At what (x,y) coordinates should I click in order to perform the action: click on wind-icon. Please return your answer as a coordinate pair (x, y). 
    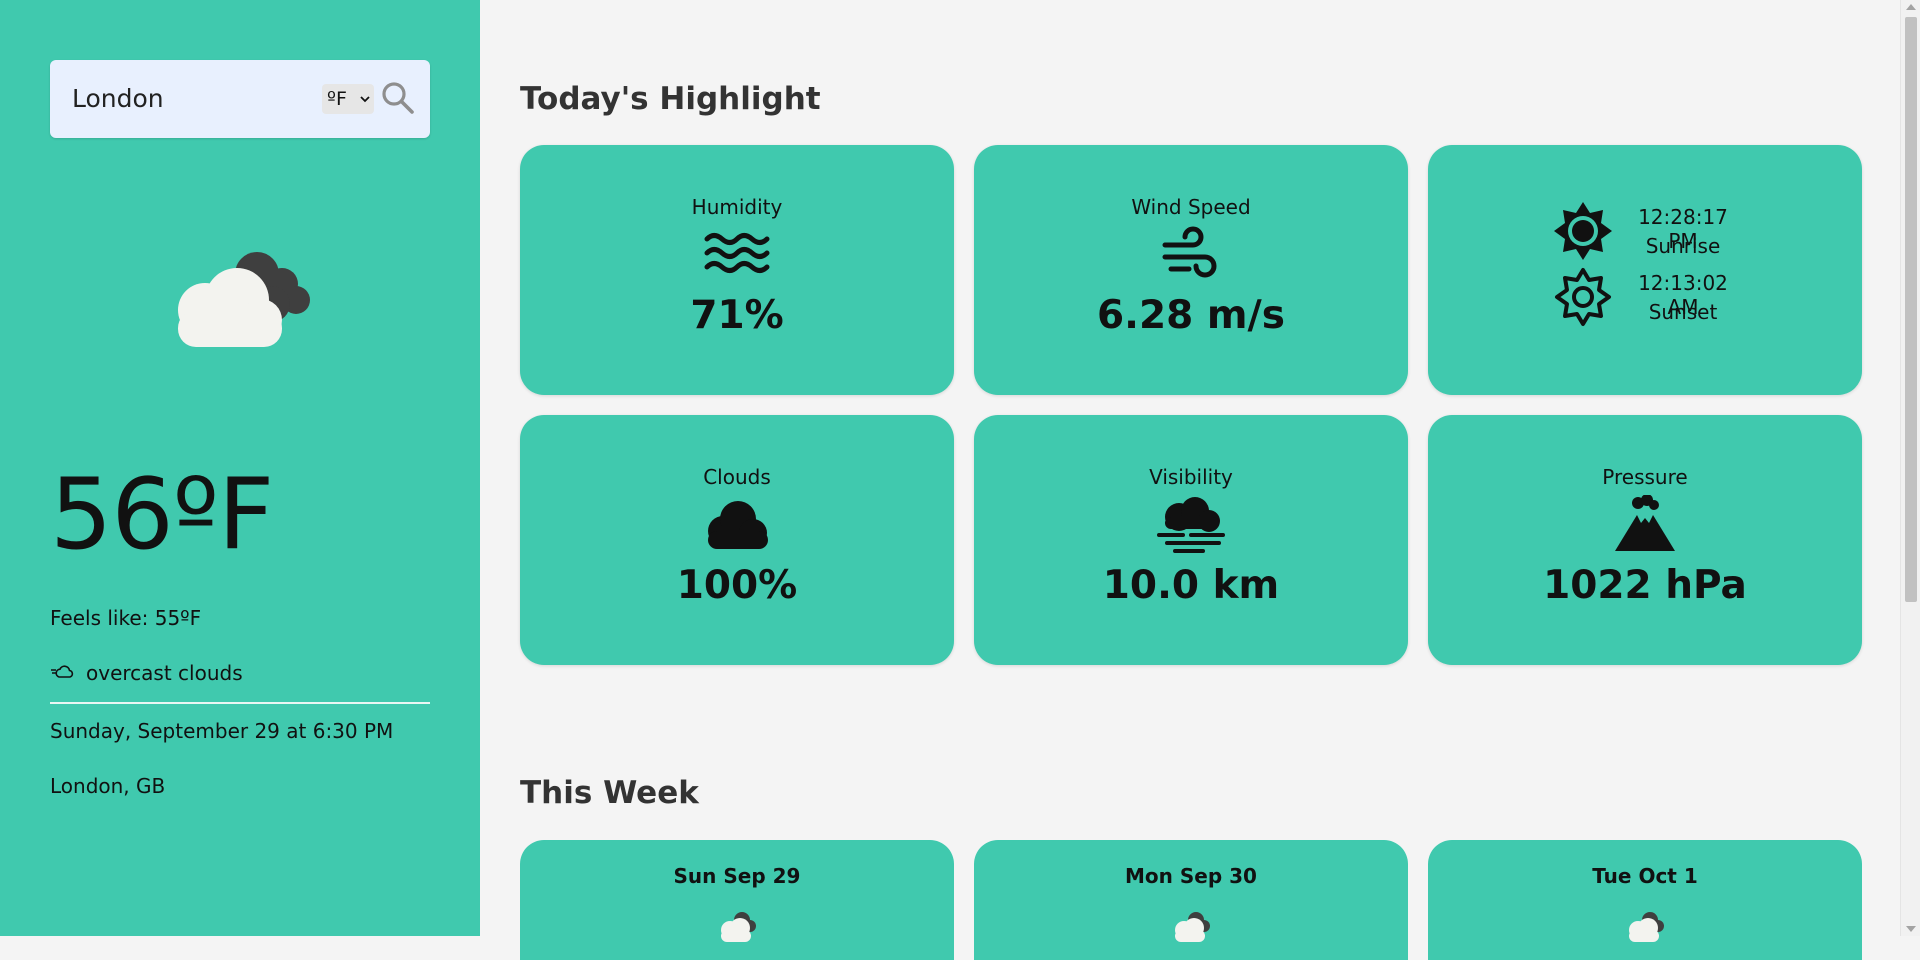
    Looking at the image, I should click on (1189, 252).